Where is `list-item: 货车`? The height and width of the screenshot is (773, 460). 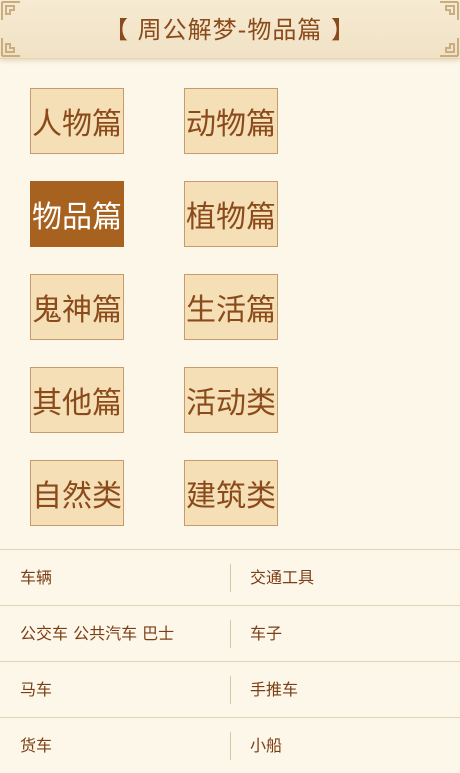
list-item: 货车 is located at coordinates (122, 745).